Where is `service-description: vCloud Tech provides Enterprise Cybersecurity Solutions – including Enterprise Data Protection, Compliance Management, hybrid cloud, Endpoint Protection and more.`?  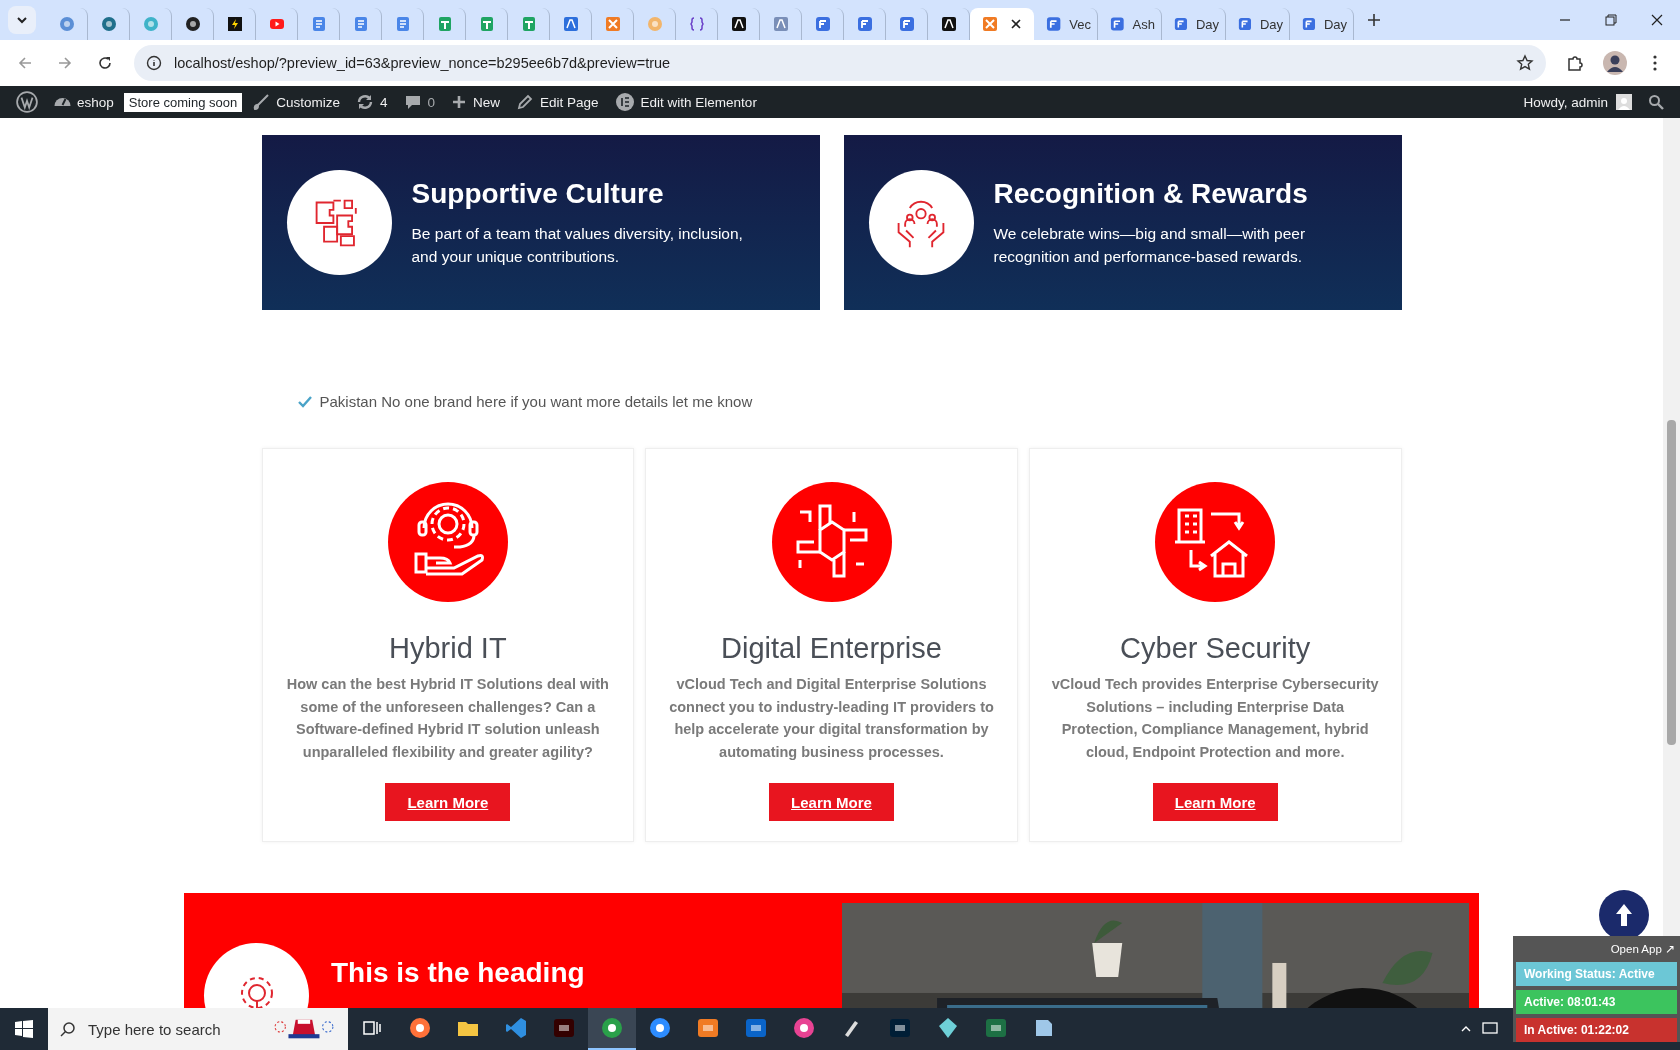
service-description: vCloud Tech provides Enterprise Cybersecurity Solutions – including Enterprise Data Protection, Compliance Management, hybrid cloud, Endpoint Protection and more. is located at coordinates (1215, 718).